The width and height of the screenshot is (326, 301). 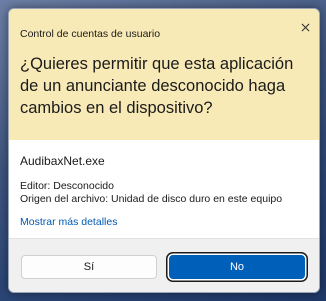 I want to click on no-button: No, so click(x=237, y=267).